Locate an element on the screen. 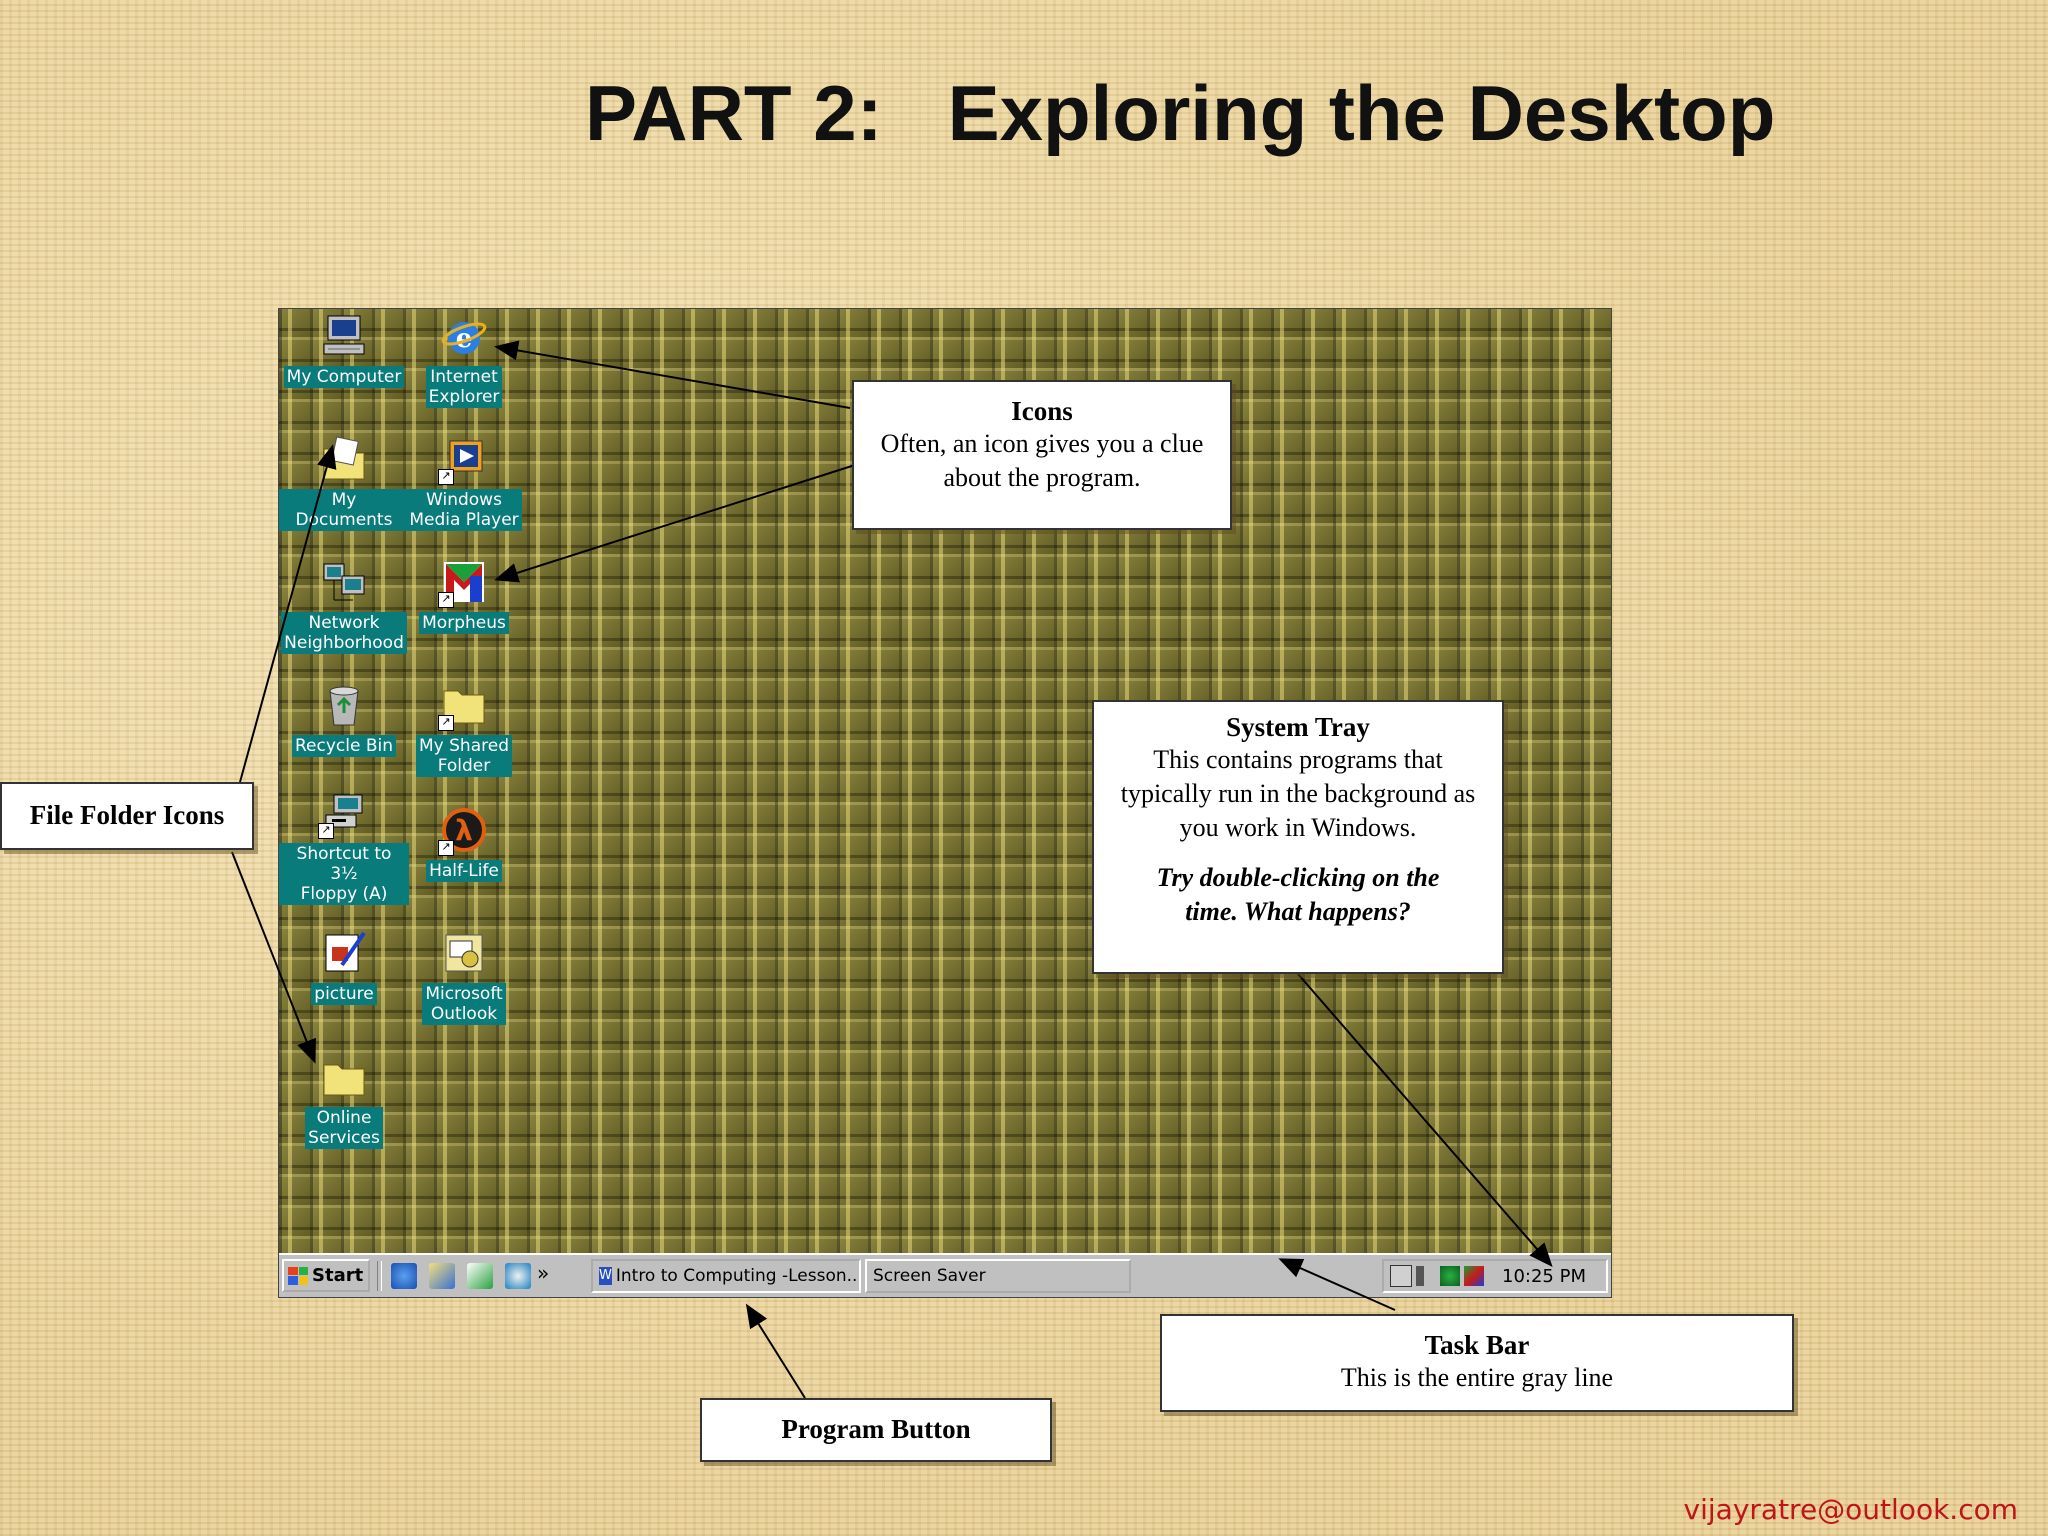 Image resolution: width=2048 pixels, height=1536 pixels. word-document-icon: W is located at coordinates (605, 1276).